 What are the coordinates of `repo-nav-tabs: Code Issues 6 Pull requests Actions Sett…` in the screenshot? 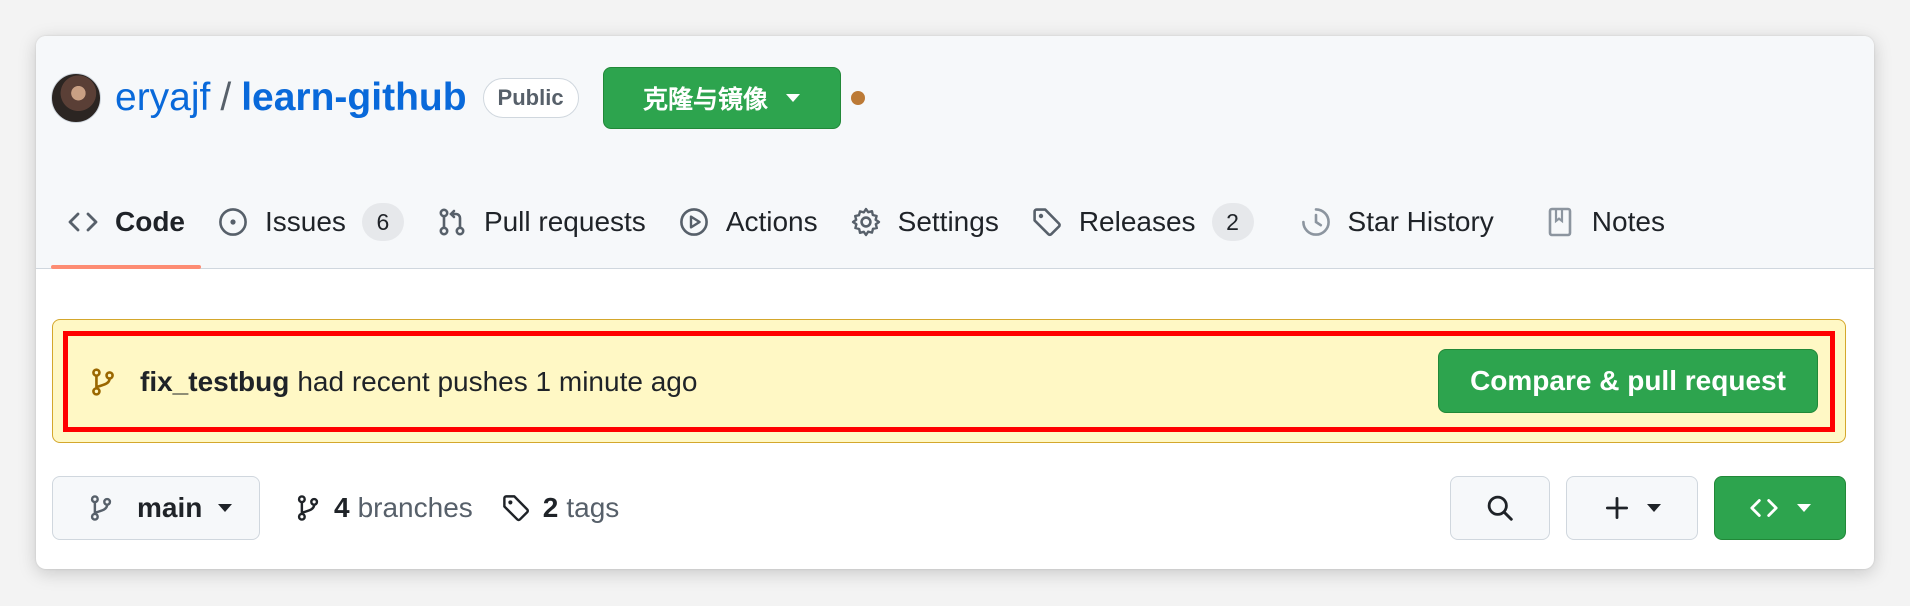 It's located at (866, 227).